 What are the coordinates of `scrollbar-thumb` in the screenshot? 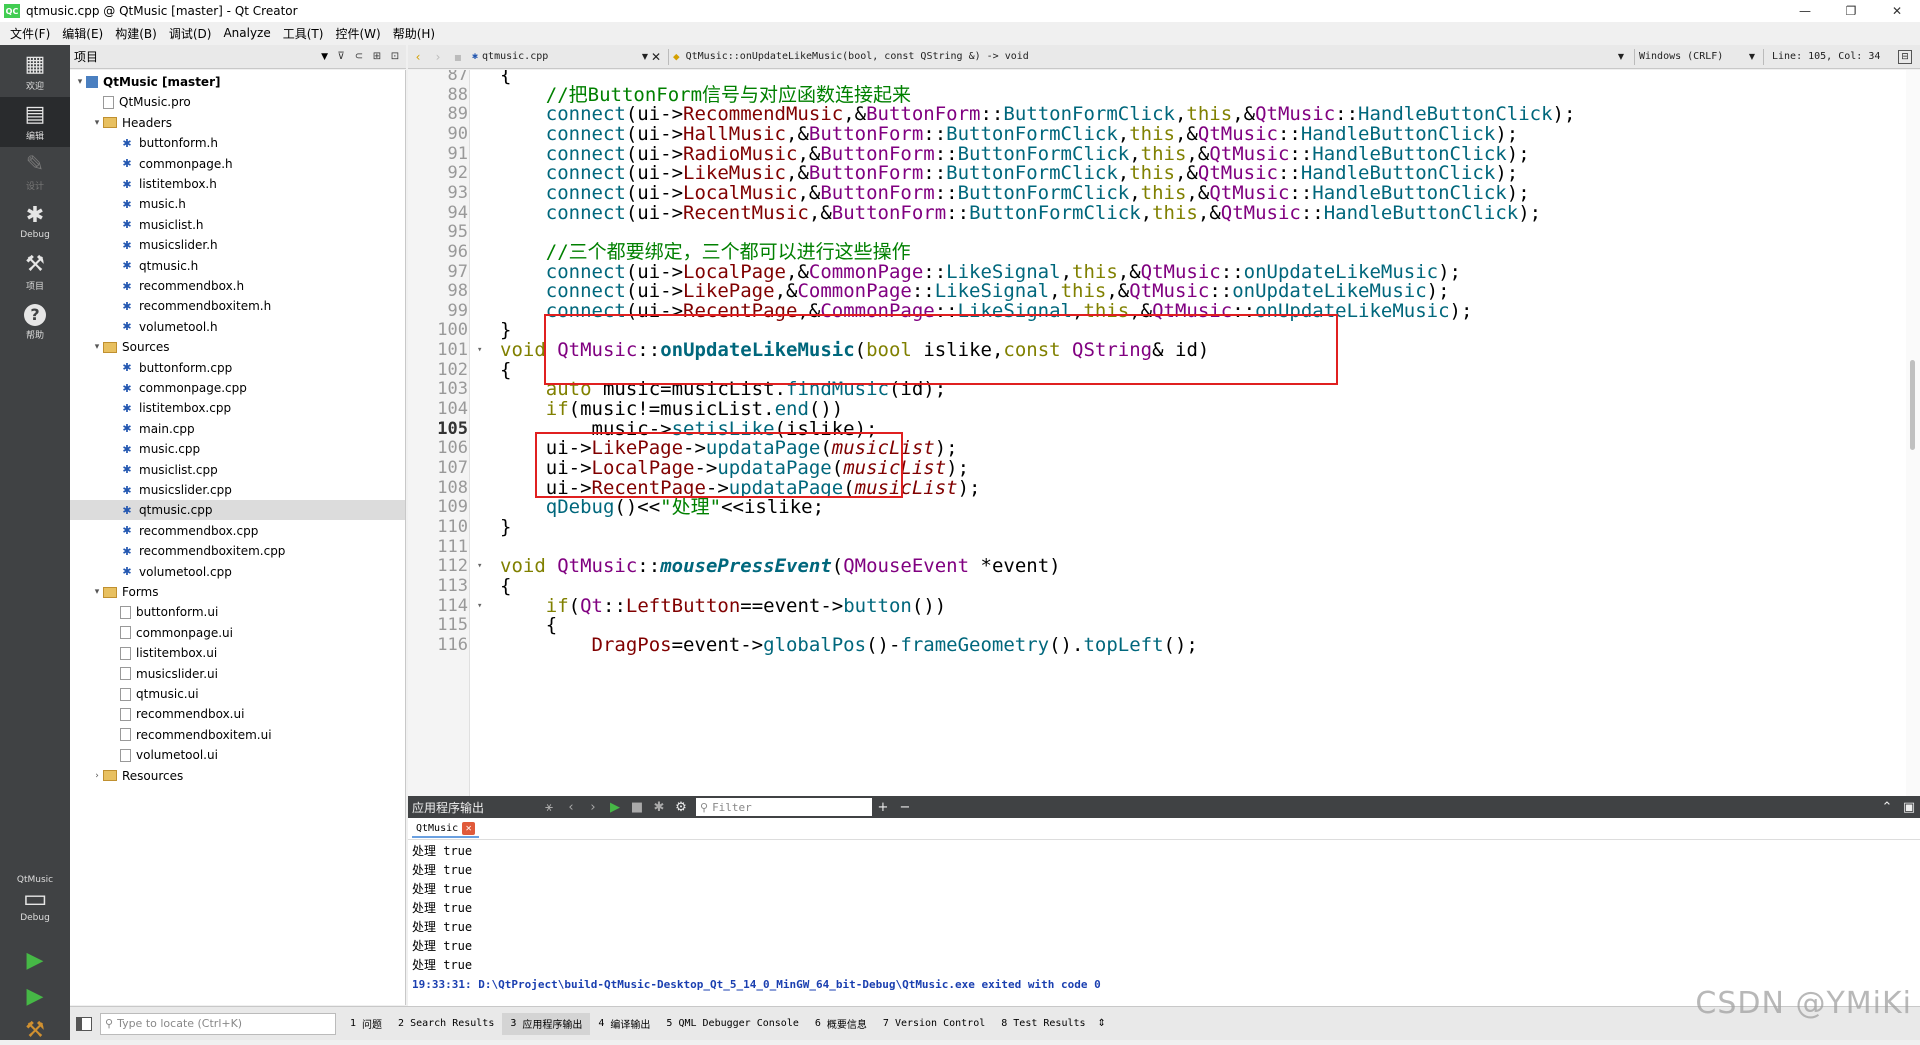 It's located at (1912, 405).